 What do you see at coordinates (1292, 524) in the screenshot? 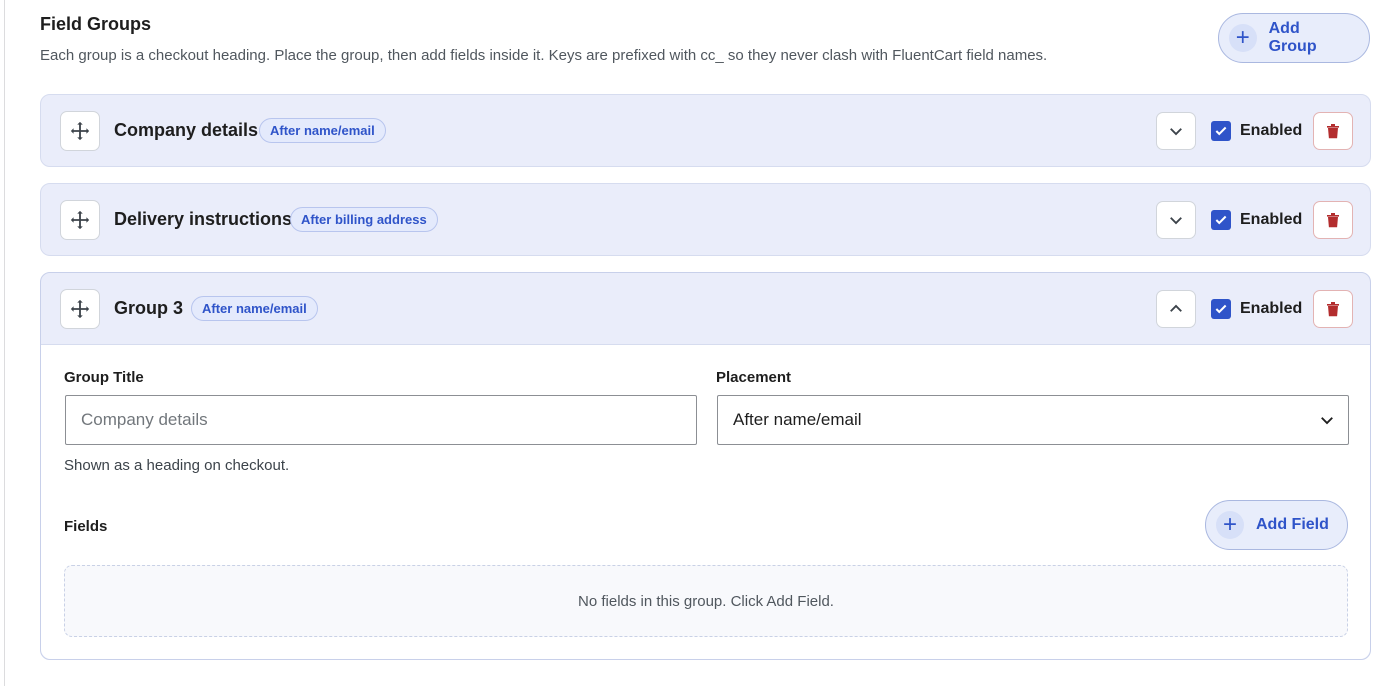
I see `add-field-label: Add Field` at bounding box center [1292, 524].